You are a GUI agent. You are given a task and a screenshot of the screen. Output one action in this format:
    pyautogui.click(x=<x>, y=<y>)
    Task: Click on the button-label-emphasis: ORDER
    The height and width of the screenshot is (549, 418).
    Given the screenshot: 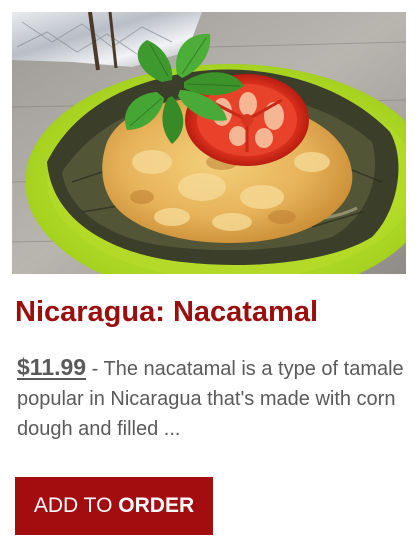 What is the action you would take?
    pyautogui.click(x=156, y=505)
    